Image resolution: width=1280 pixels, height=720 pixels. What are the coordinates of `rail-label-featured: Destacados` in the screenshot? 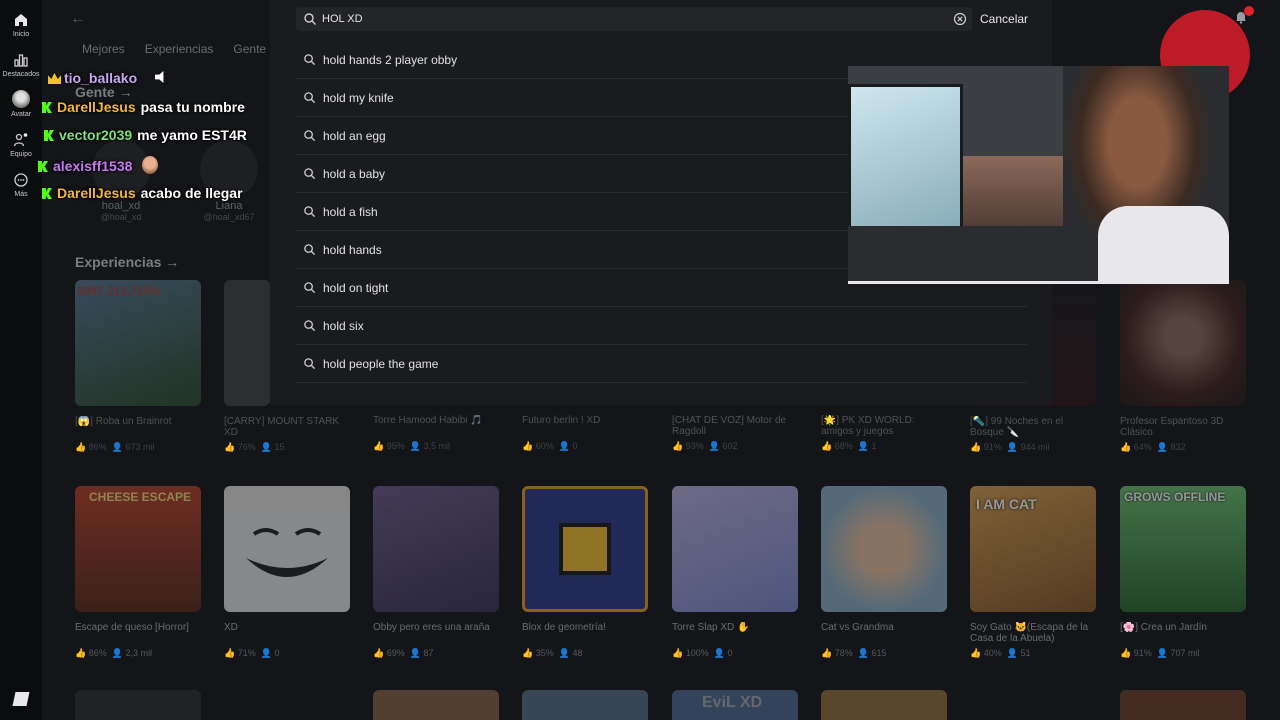 It's located at (21, 74).